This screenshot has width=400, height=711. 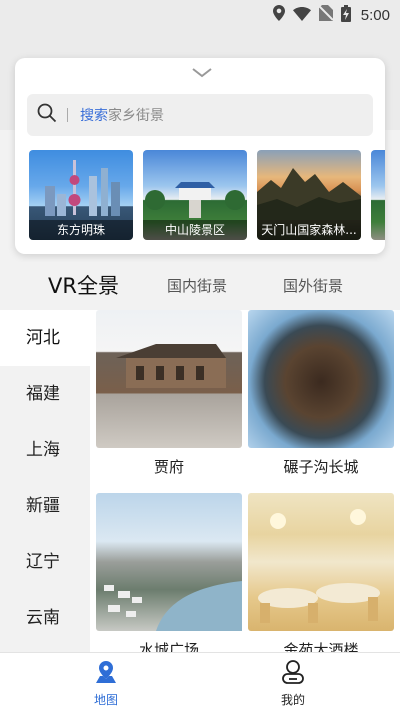 I want to click on province-item-shanghai: 上海, so click(x=45, y=450).